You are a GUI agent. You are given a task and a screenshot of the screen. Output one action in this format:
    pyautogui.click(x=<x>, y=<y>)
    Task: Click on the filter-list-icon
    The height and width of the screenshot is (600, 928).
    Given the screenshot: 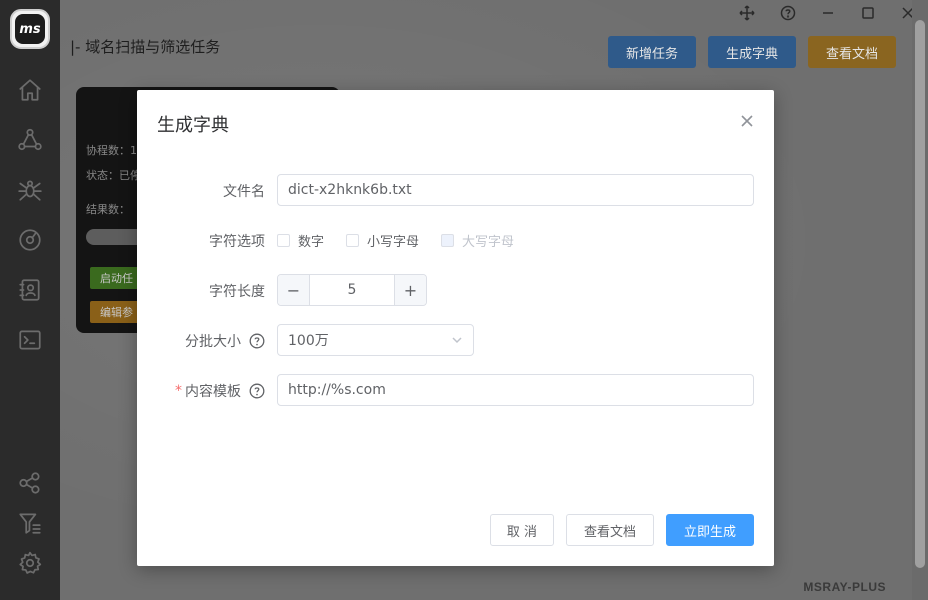 What is the action you would take?
    pyautogui.click(x=30, y=523)
    